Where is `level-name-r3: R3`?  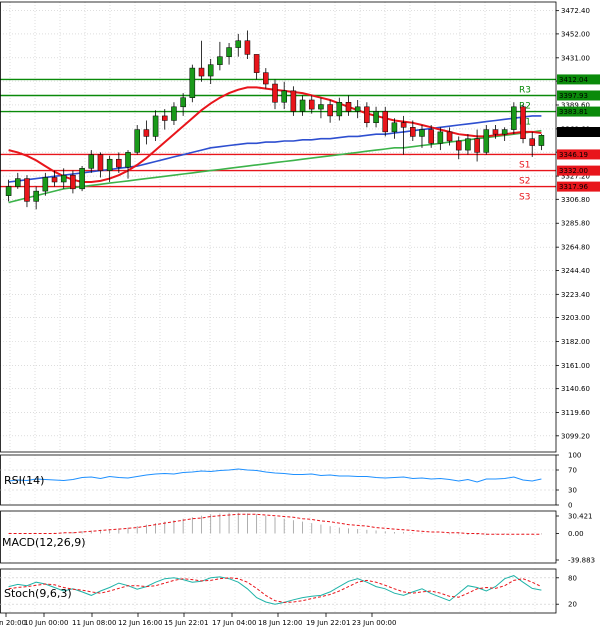
level-name-r3: R3 is located at coordinates (525, 90).